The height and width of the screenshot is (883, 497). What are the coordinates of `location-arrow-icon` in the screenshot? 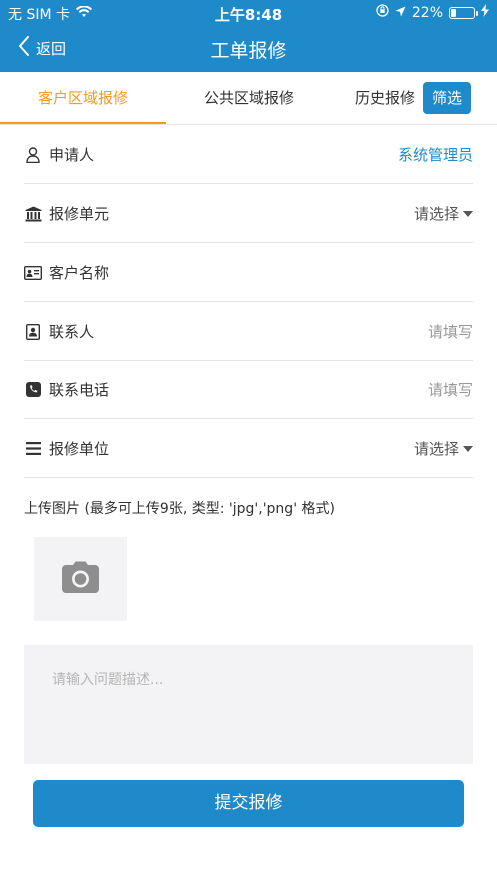 It's located at (400, 13).